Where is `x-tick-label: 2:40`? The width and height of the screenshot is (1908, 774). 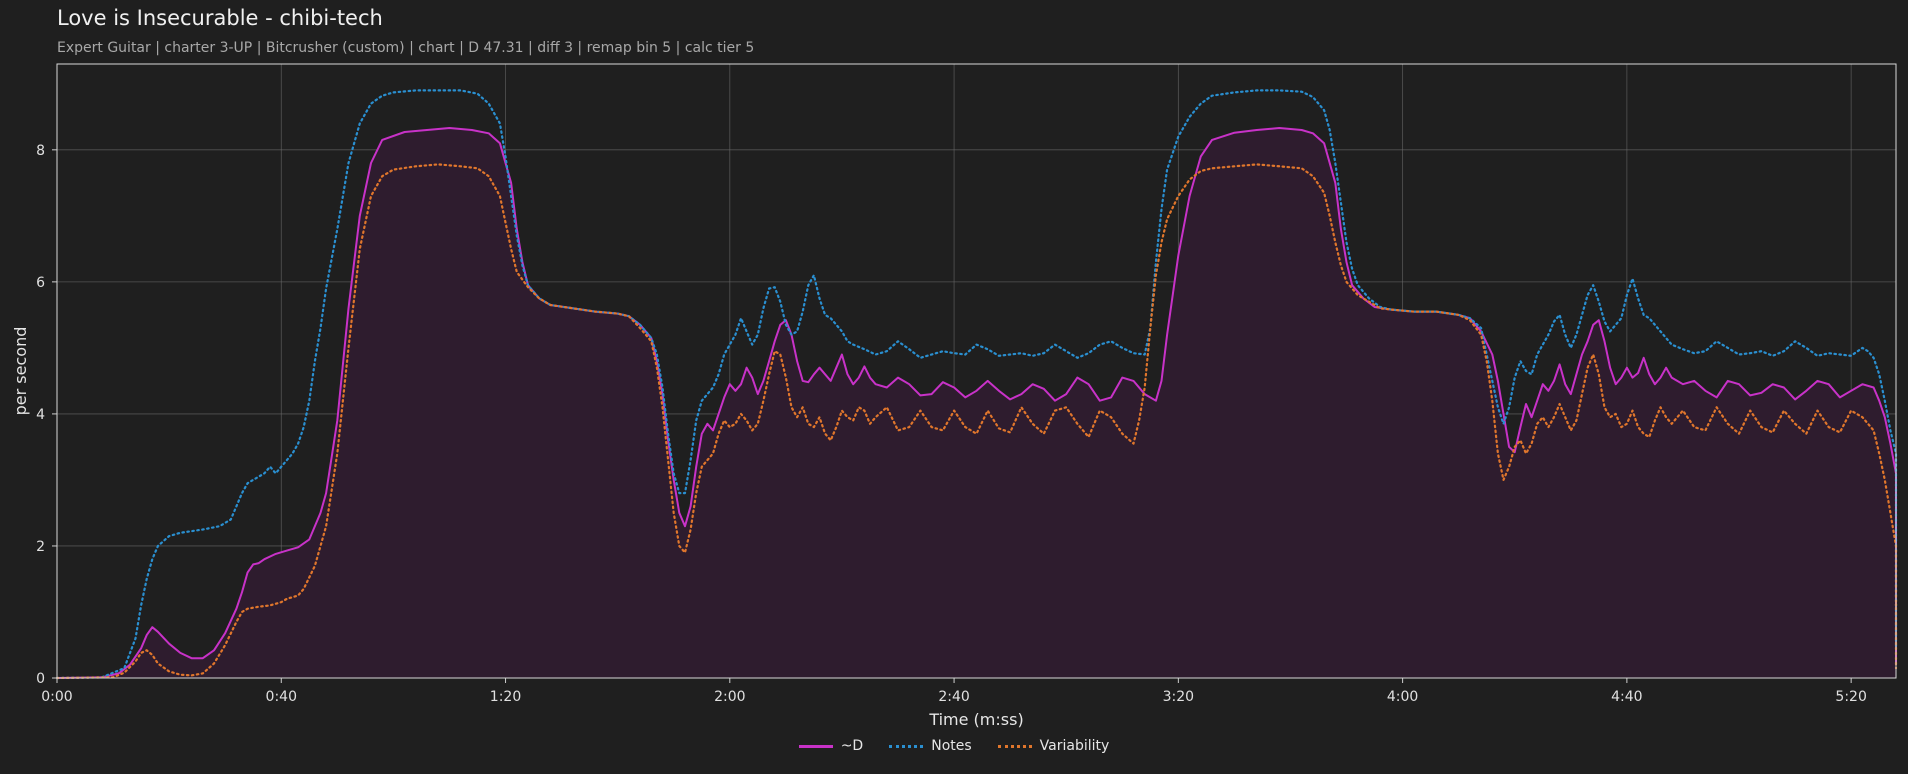
x-tick-label: 2:40 is located at coordinates (953, 697).